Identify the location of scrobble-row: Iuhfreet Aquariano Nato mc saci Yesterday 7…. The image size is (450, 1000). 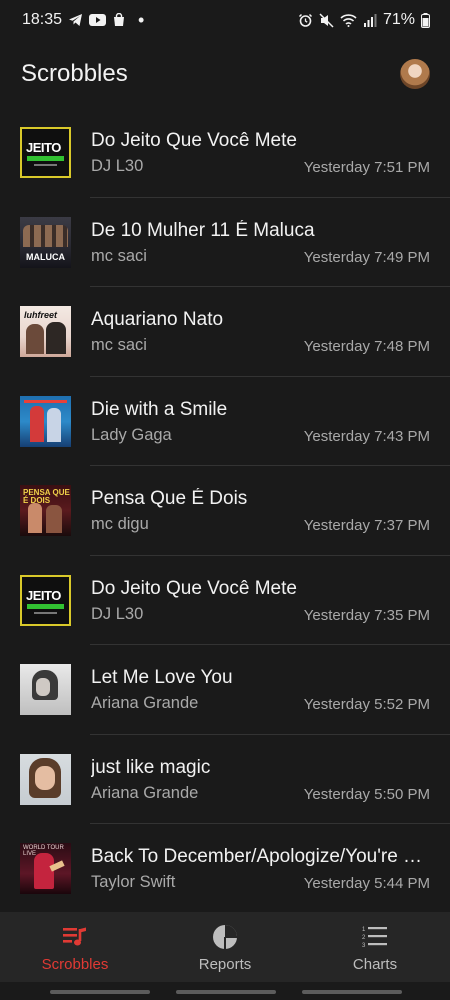
(225, 332).